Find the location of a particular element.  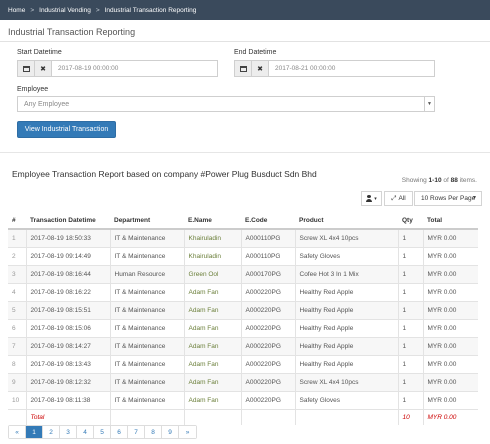

table-cell-col-product: Screw XL 4x4 10pcs is located at coordinates (346, 381).